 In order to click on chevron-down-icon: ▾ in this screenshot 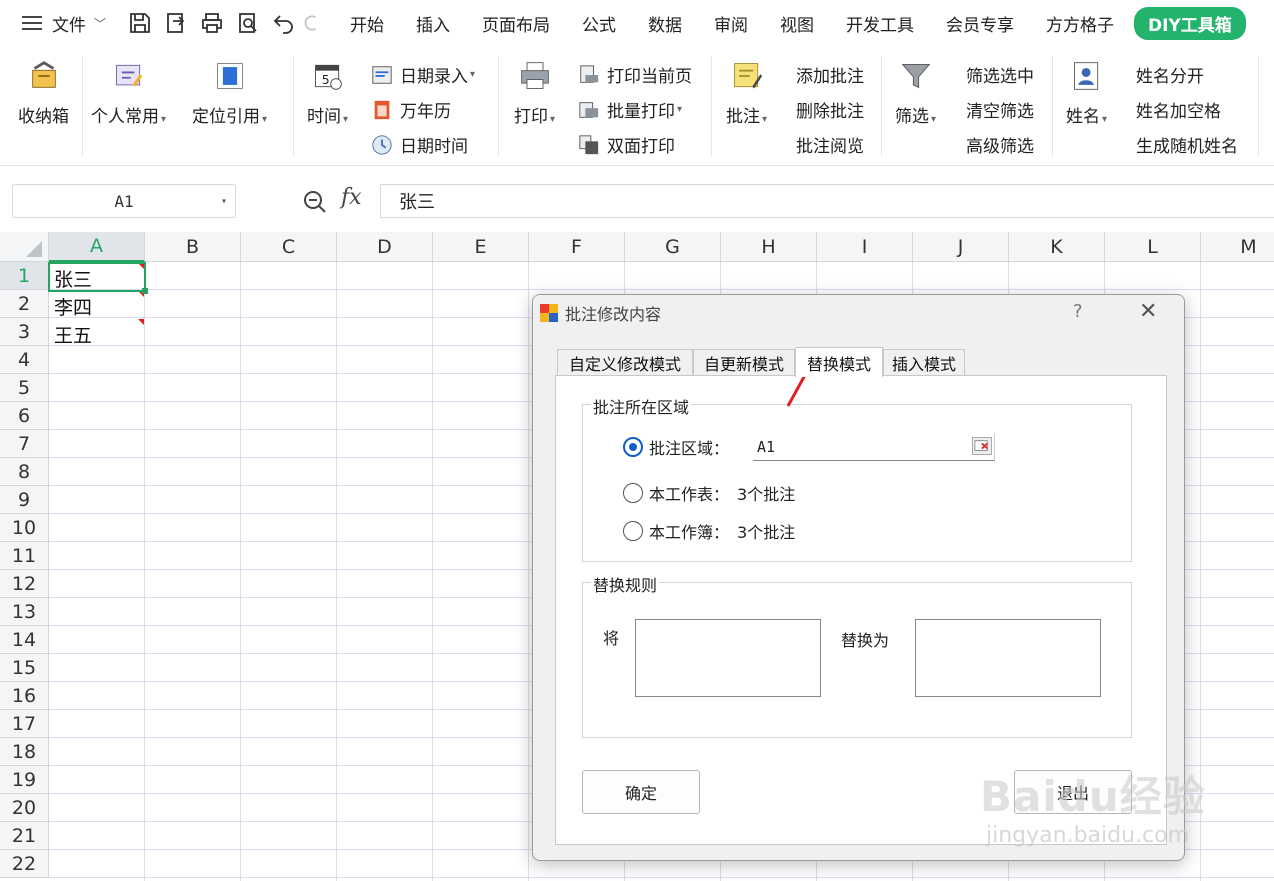, I will do `click(224, 201)`.